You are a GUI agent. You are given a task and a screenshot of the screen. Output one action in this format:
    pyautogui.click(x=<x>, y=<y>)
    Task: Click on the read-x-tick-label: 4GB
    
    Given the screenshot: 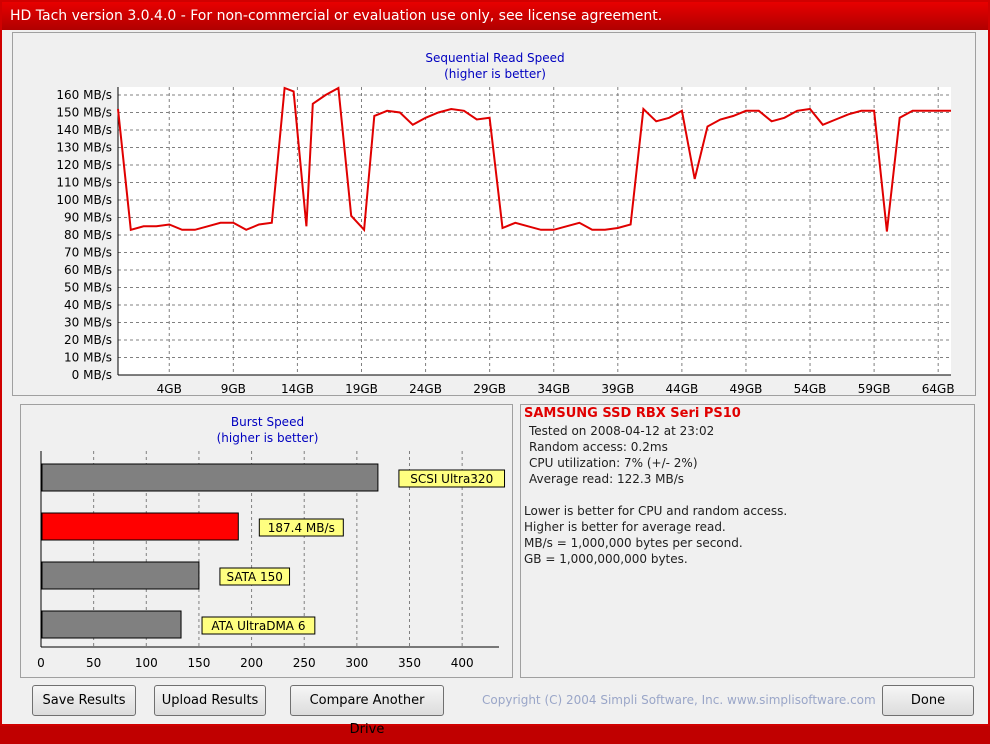 What is the action you would take?
    pyautogui.click(x=169, y=388)
    